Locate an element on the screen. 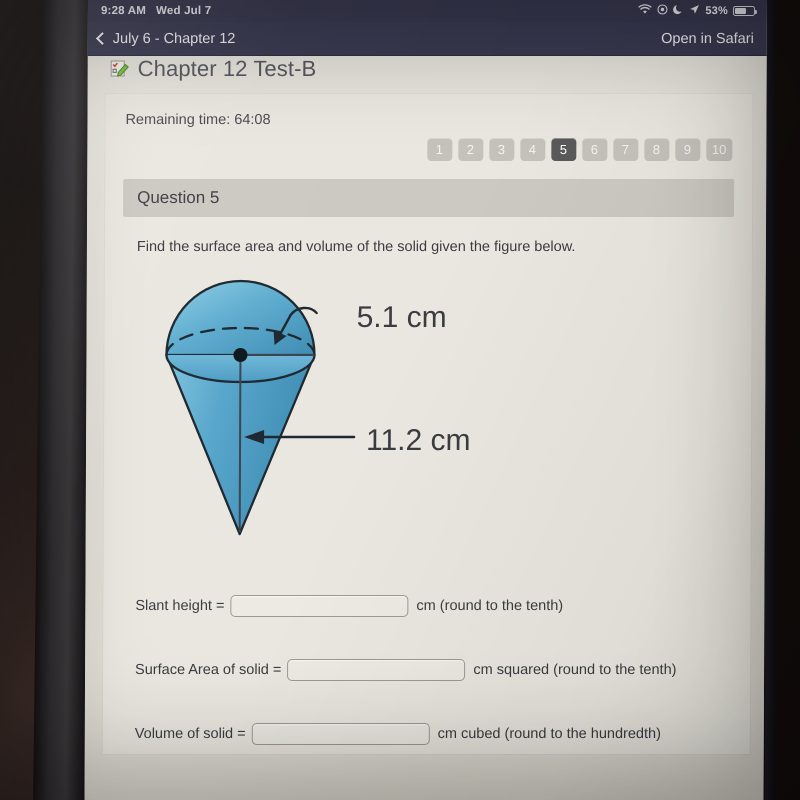 The height and width of the screenshot is (800, 800). surface-area-input is located at coordinates (376, 670).